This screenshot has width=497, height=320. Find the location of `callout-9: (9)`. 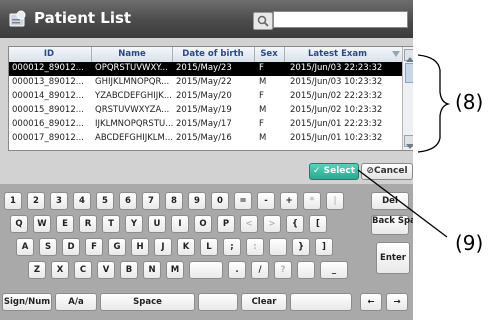

callout-9: (9) is located at coordinates (469, 243).